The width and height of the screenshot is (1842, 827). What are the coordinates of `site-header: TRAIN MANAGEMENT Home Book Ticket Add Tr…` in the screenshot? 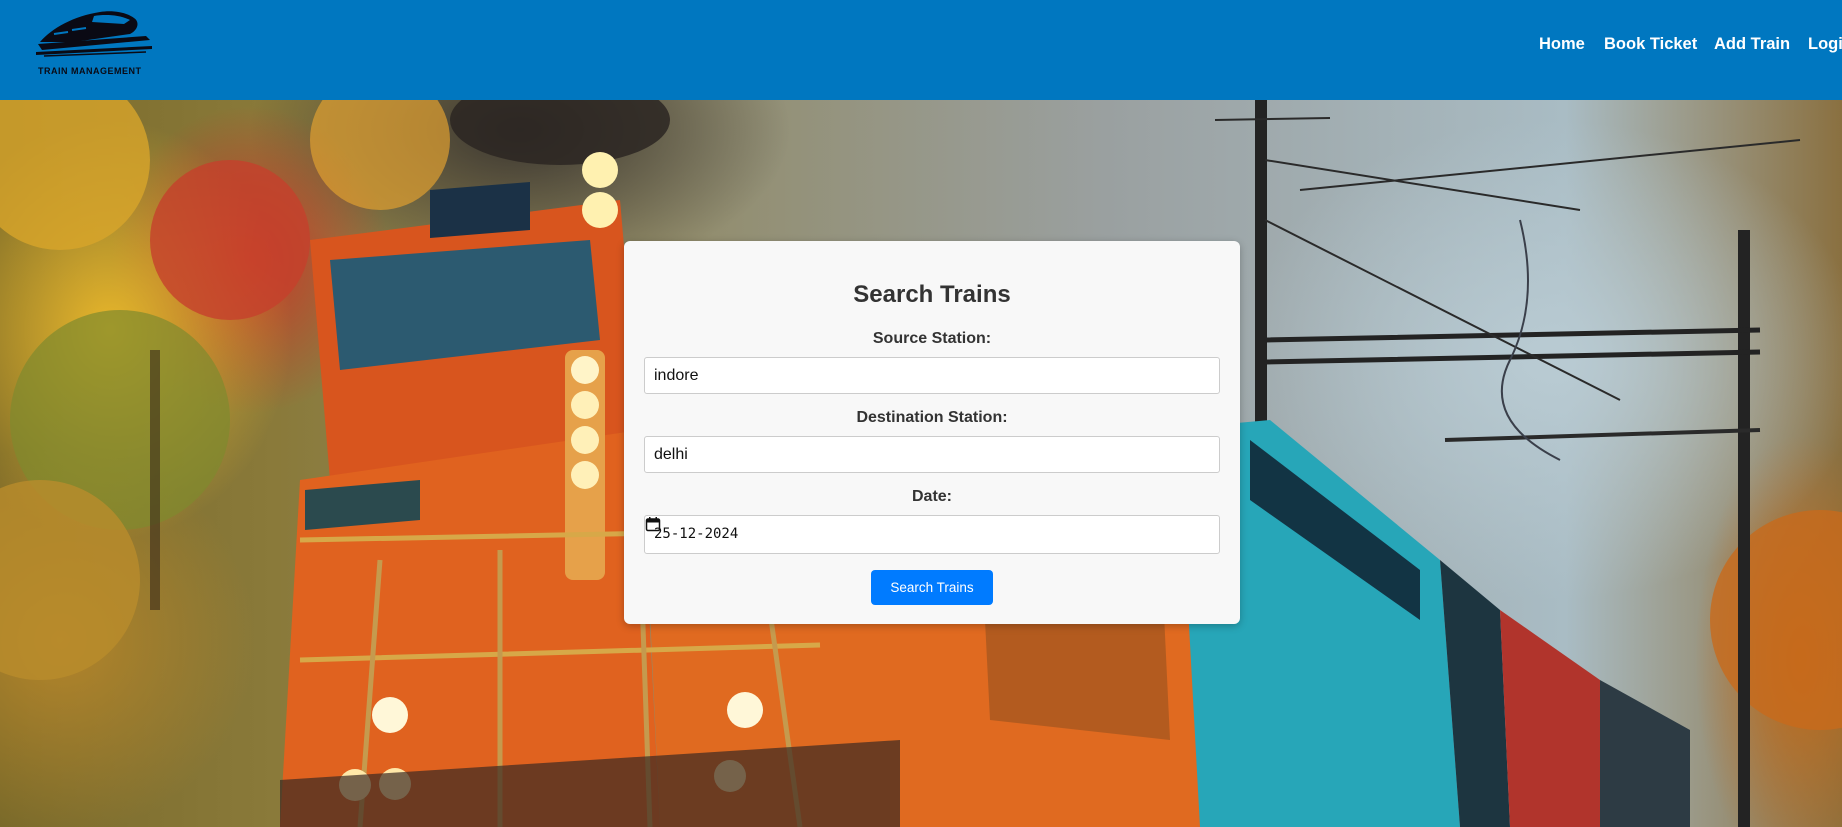 It's located at (921, 50).